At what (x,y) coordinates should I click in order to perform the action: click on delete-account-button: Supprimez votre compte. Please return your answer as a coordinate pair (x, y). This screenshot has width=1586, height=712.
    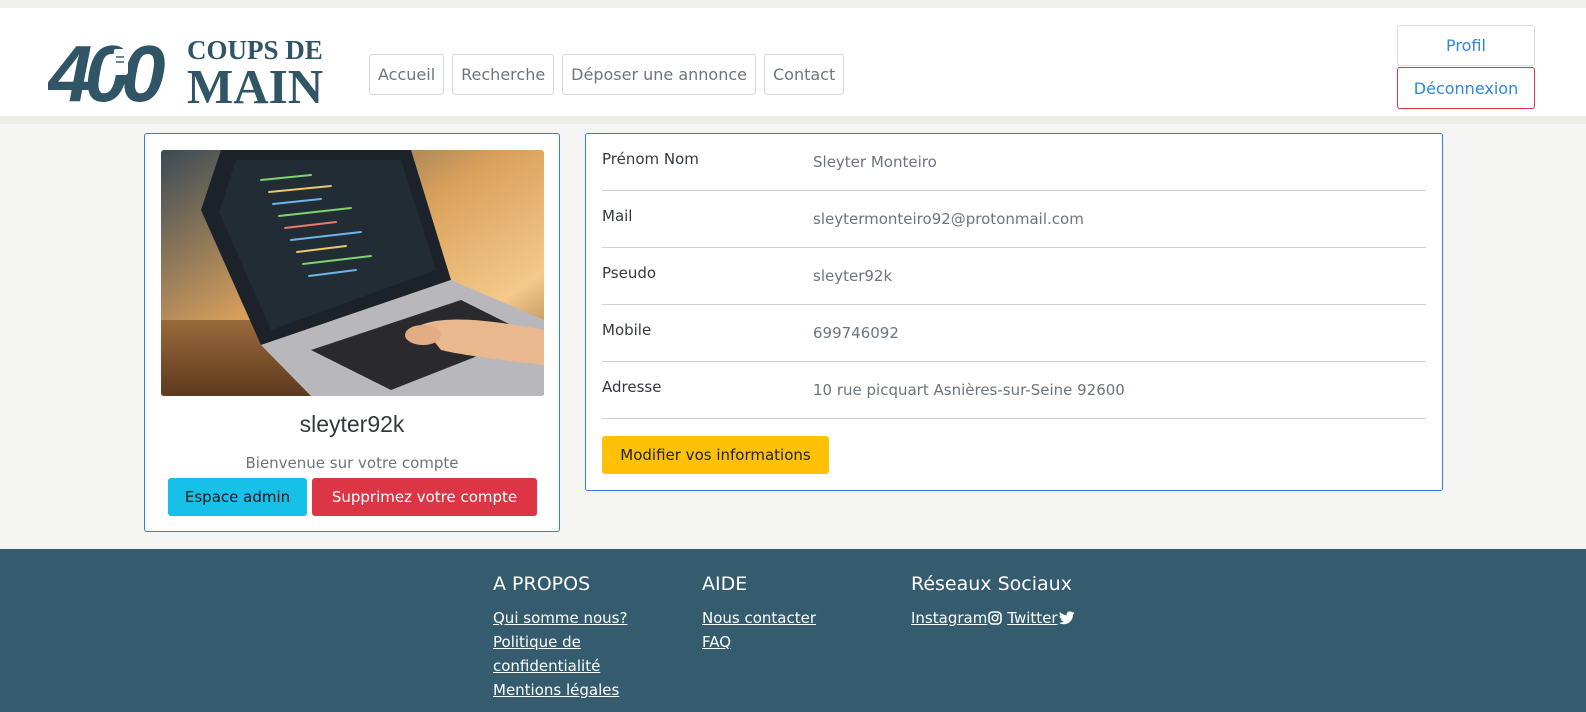
    Looking at the image, I should click on (424, 497).